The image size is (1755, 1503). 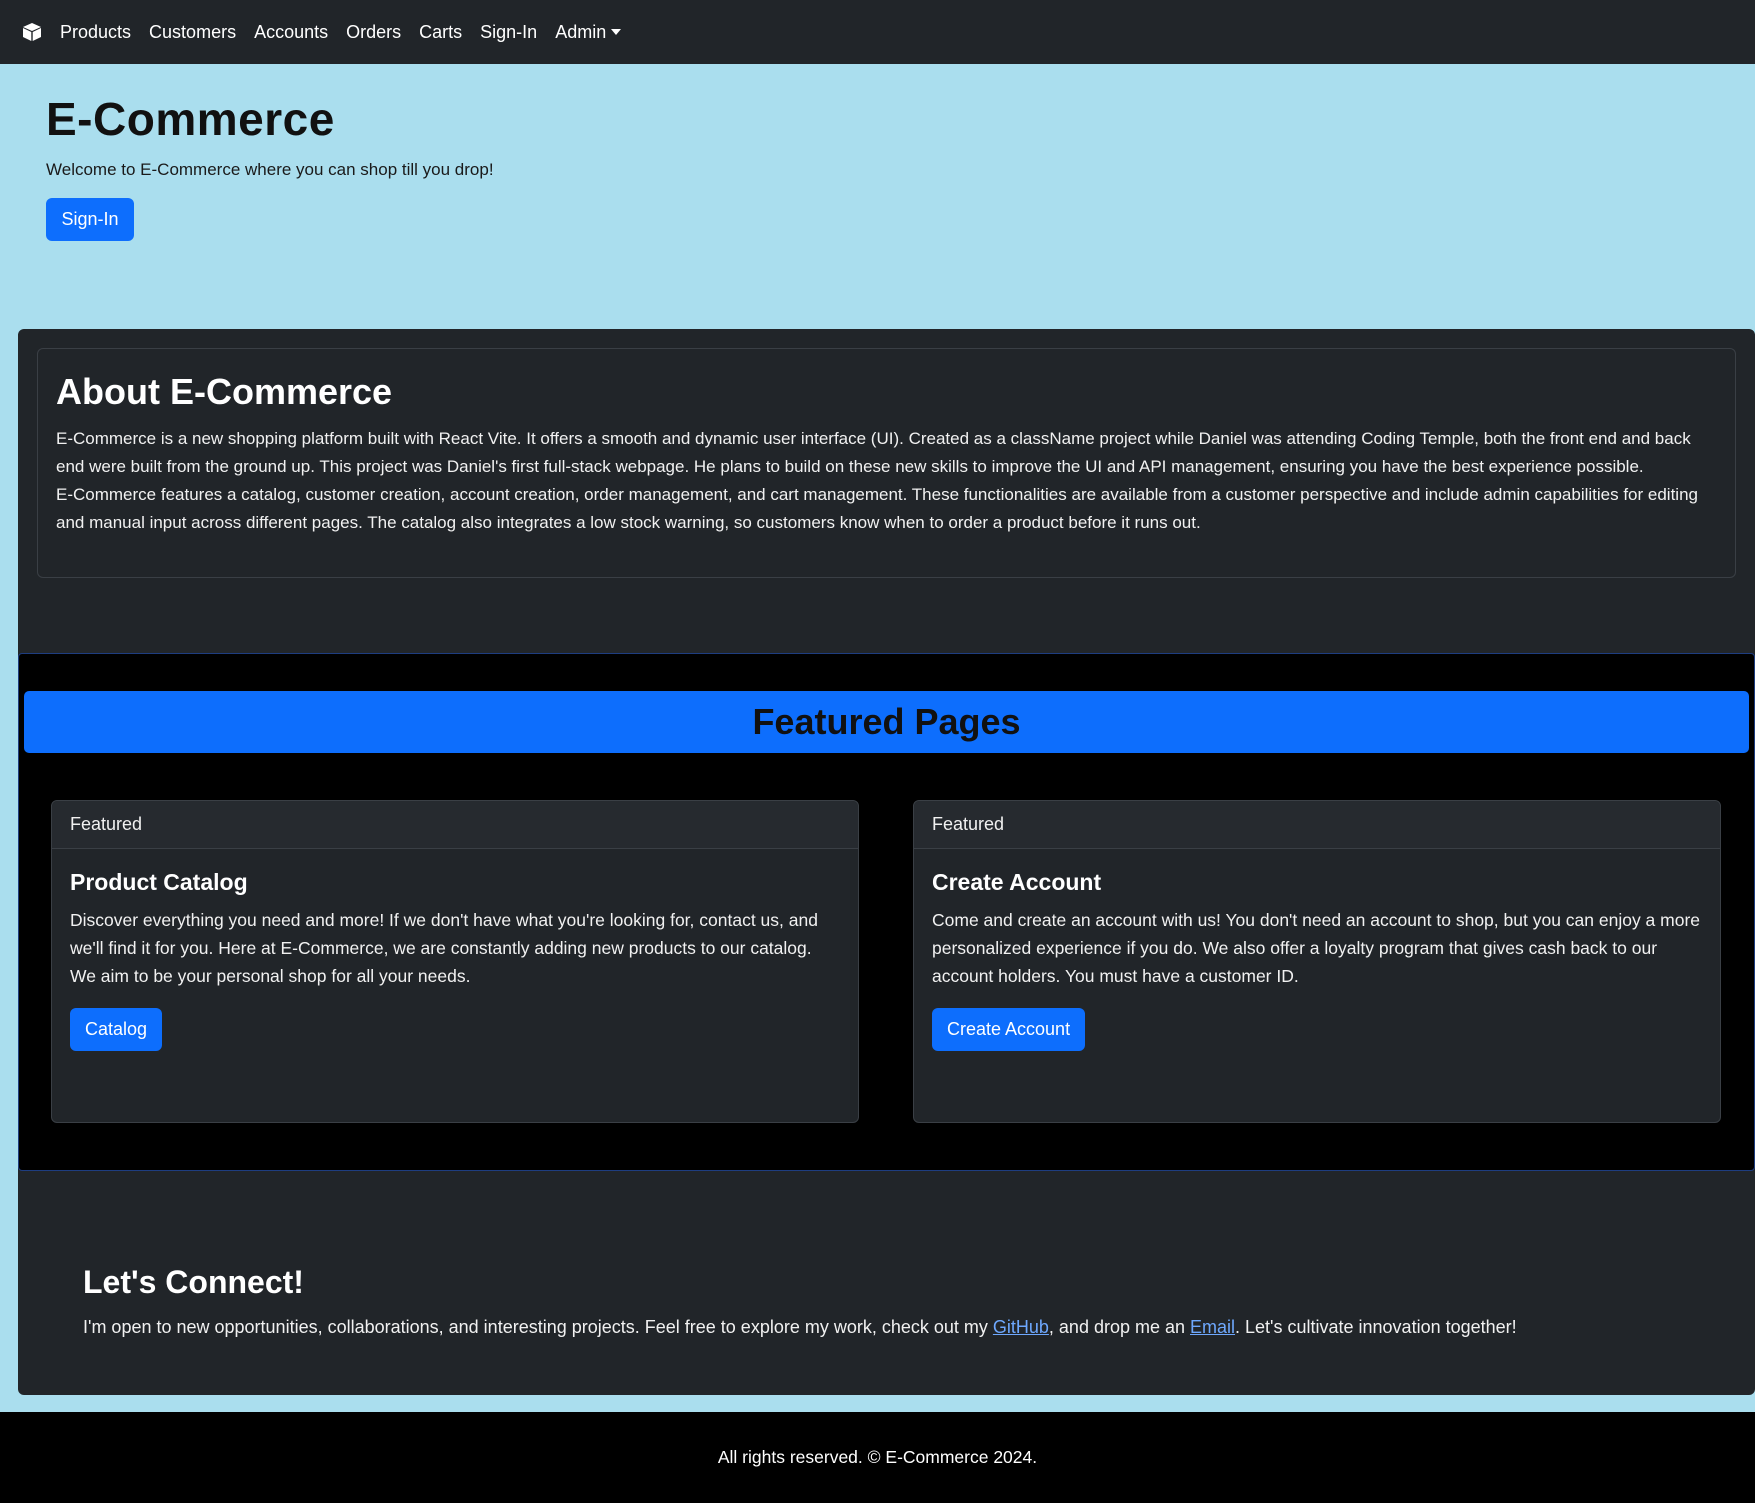 I want to click on card-title: Create Account, so click(x=1017, y=882).